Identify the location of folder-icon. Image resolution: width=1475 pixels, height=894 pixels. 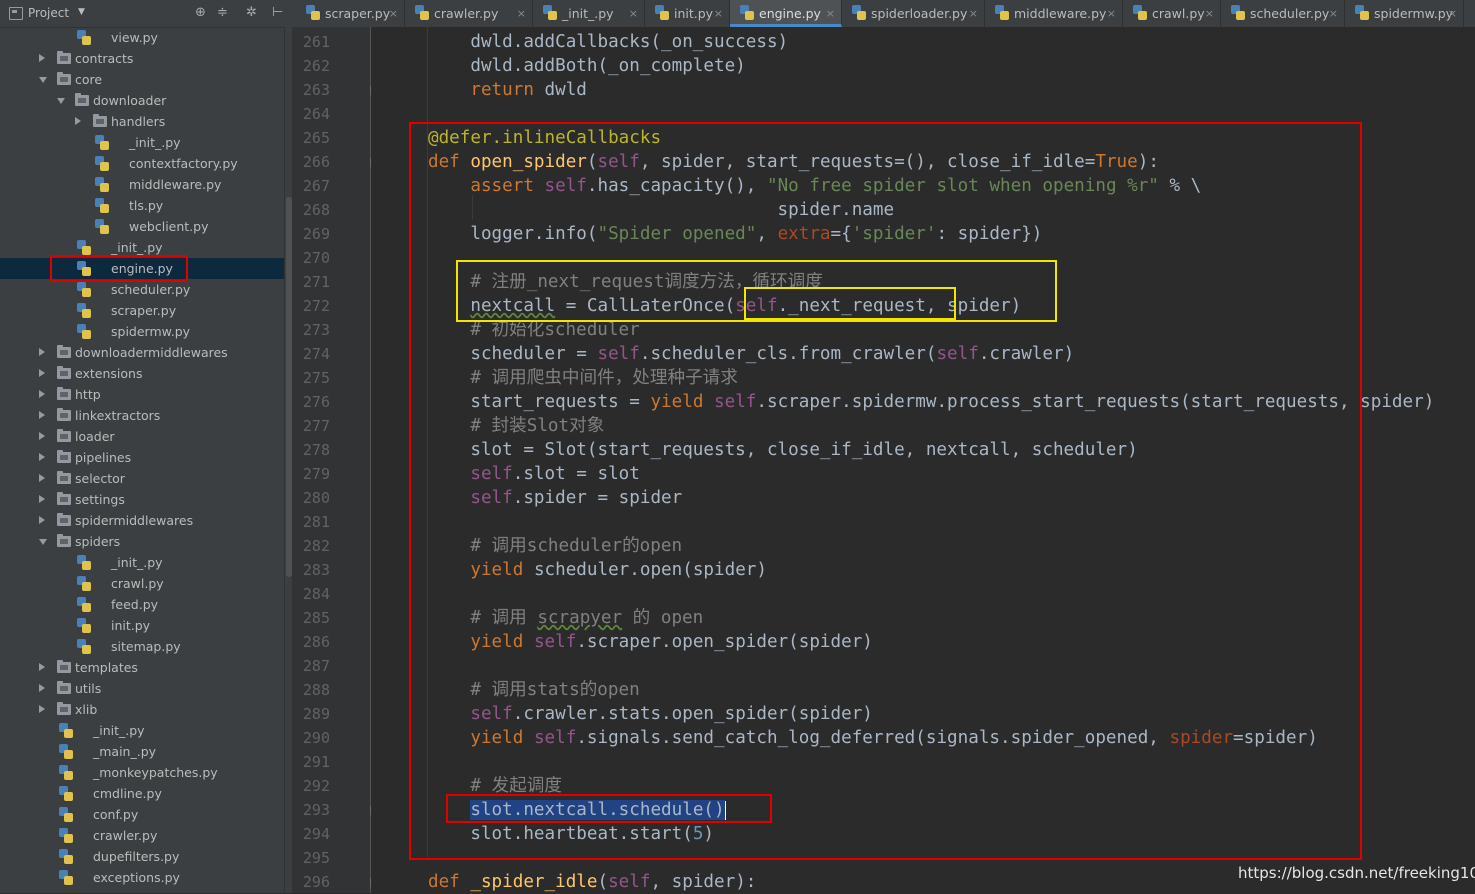
(64, 78).